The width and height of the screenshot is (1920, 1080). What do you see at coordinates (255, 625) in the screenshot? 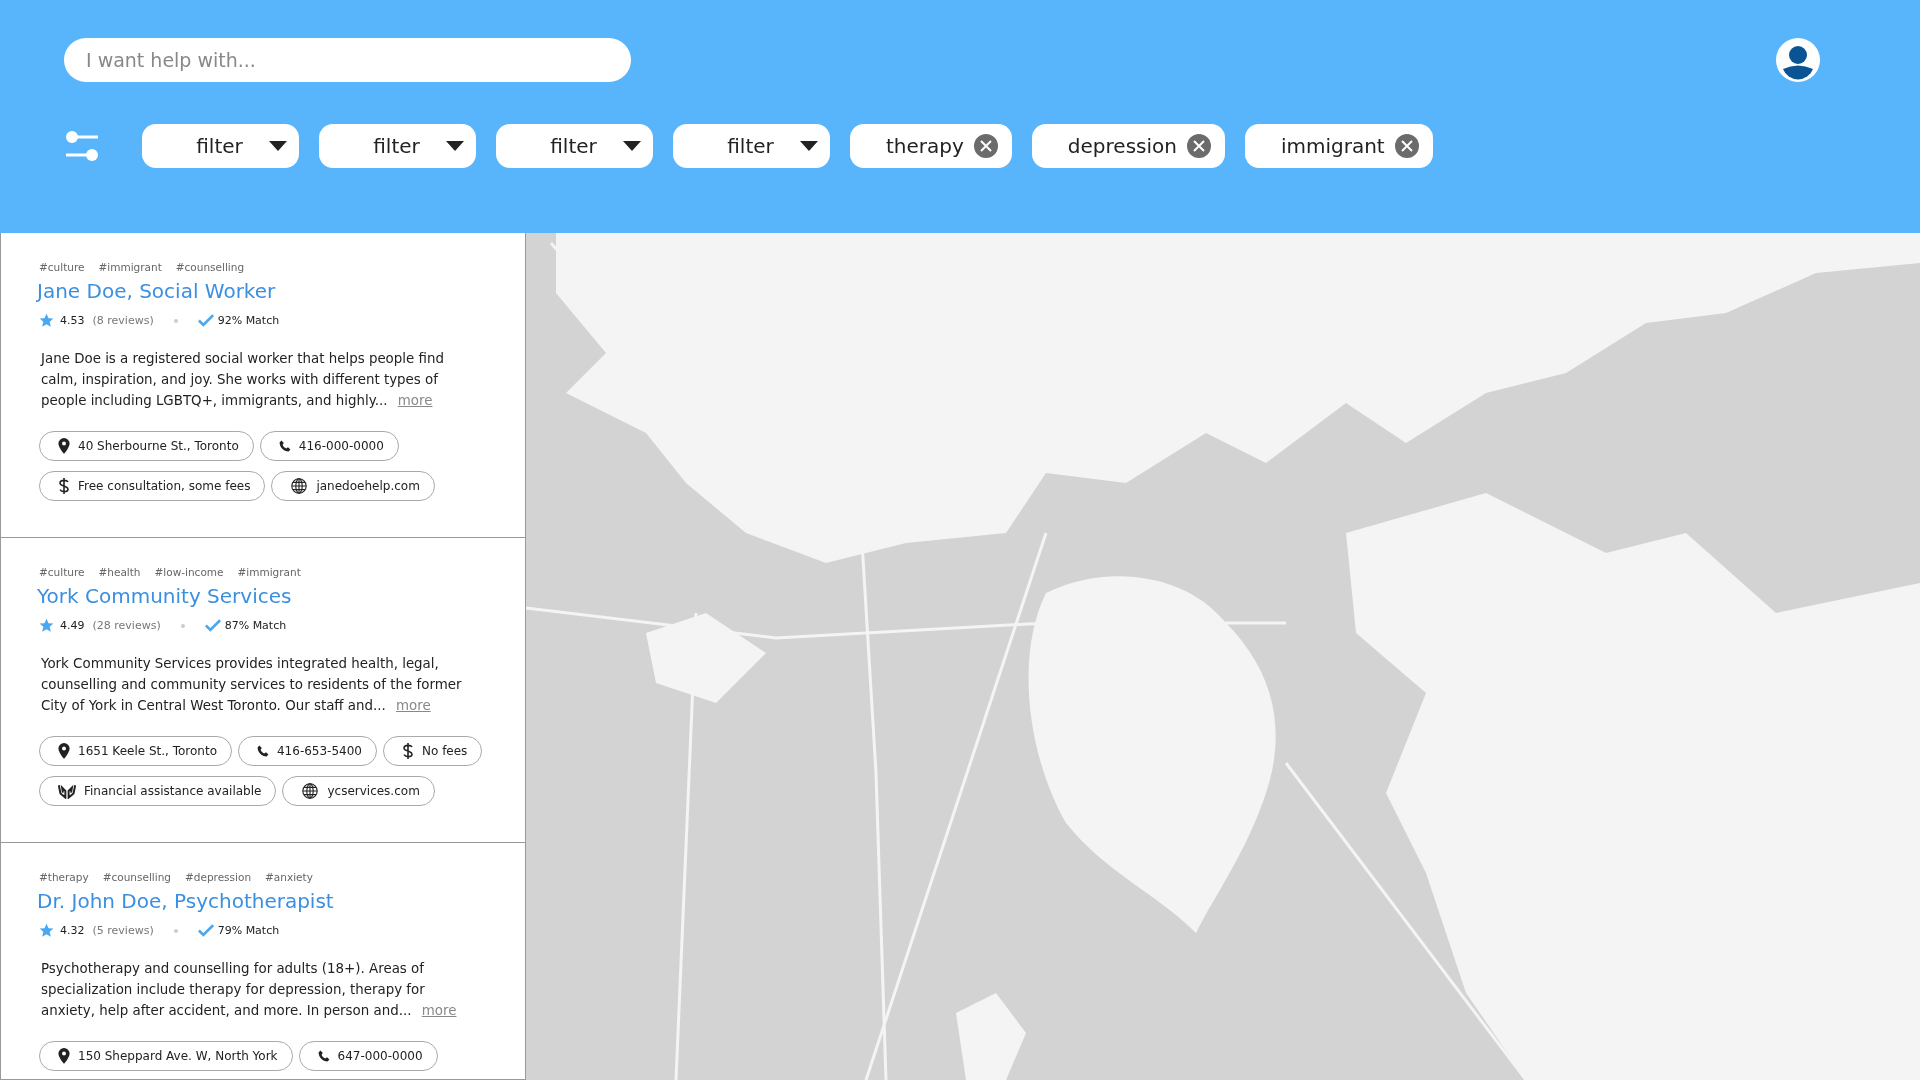
I see `match-score: 87% Match` at bounding box center [255, 625].